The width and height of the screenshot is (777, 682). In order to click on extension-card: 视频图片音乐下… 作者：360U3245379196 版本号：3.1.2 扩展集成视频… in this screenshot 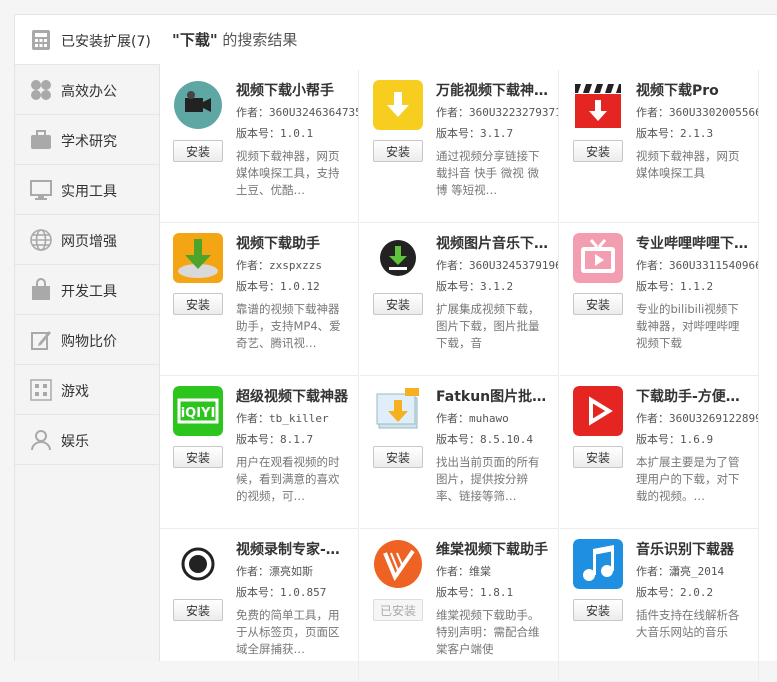, I will do `click(459, 299)`.